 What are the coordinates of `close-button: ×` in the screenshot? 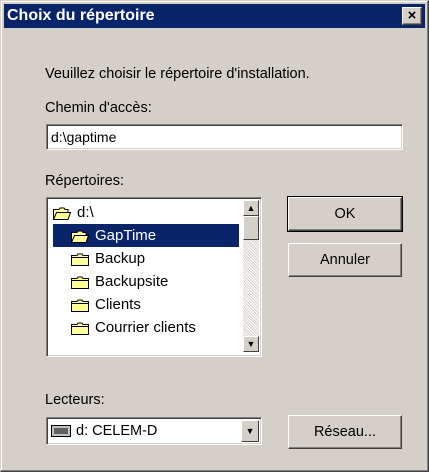 It's located at (412, 16).